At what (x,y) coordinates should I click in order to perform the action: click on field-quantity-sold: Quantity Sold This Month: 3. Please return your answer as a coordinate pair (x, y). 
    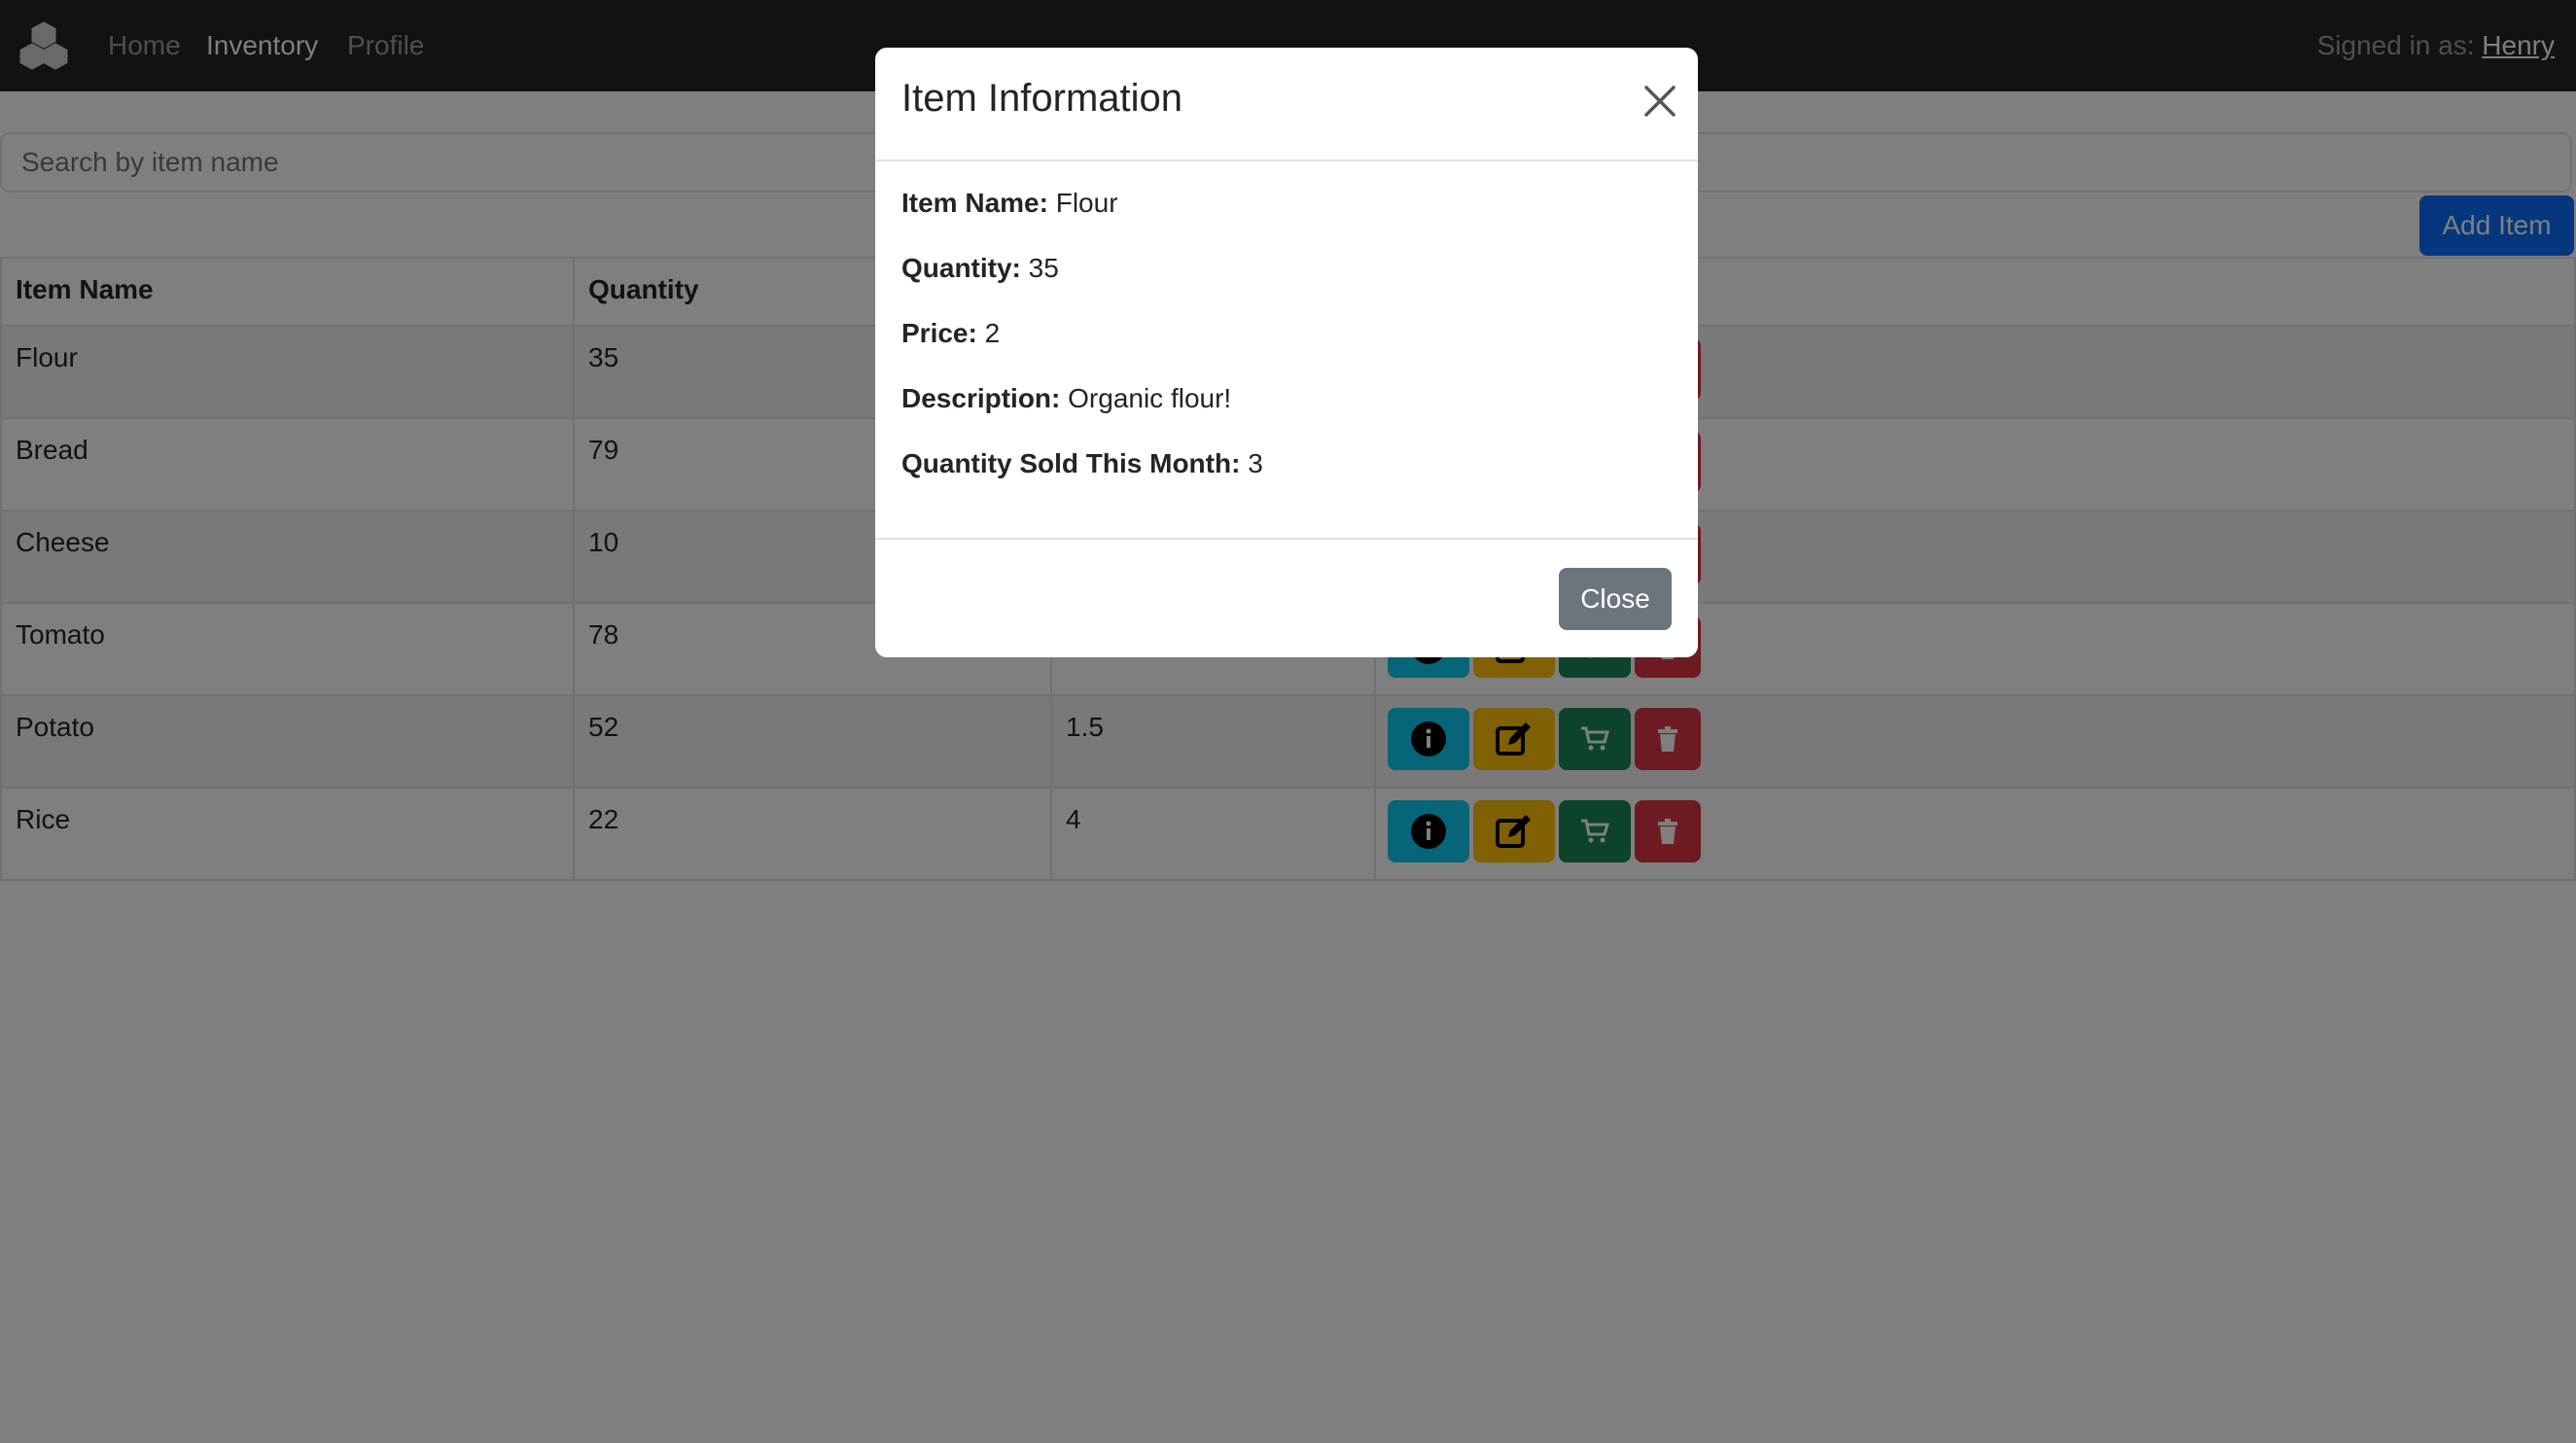
    Looking at the image, I should click on (1287, 463).